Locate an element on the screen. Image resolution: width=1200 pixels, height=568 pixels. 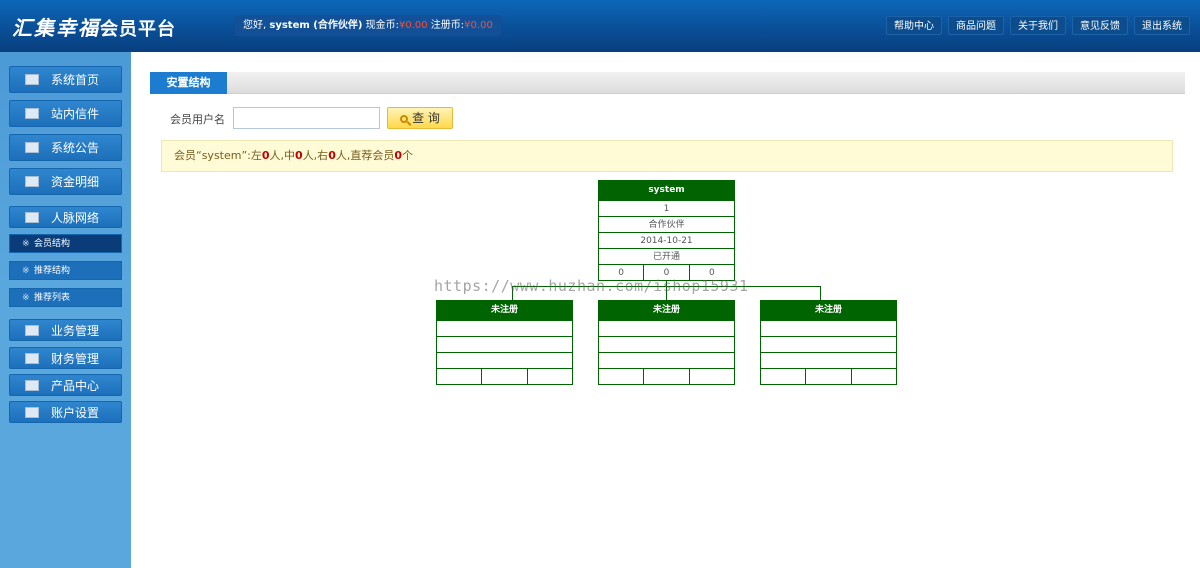
logout-button: 退出系统 is located at coordinates (1162, 25).